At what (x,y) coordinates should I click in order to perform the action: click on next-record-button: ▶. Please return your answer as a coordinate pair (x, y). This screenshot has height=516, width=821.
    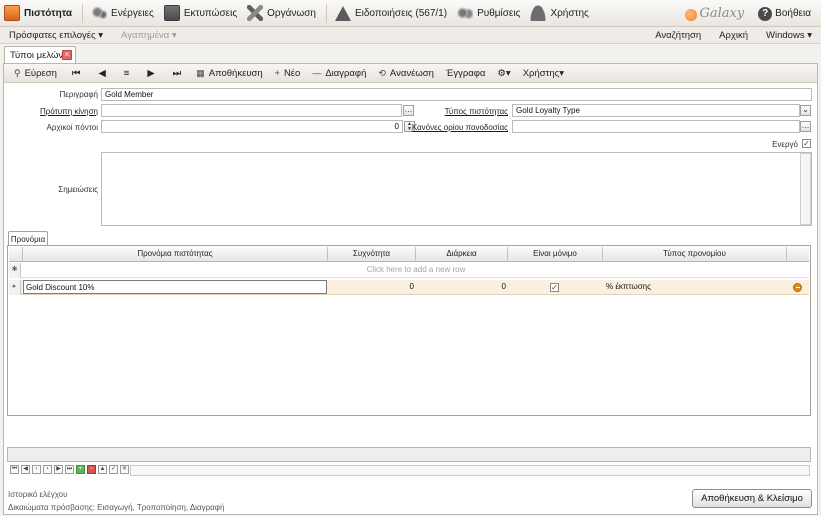
    Looking at the image, I should click on (150, 73).